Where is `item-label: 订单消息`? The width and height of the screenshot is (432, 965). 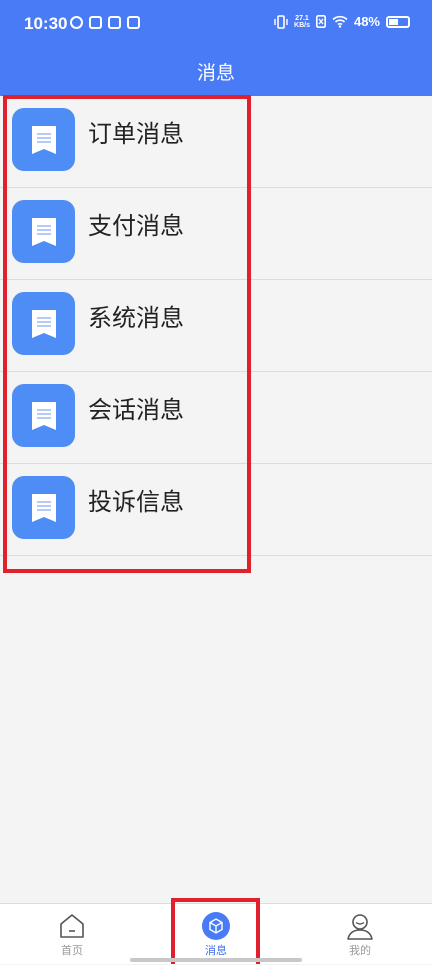 item-label: 订单消息 is located at coordinates (136, 134).